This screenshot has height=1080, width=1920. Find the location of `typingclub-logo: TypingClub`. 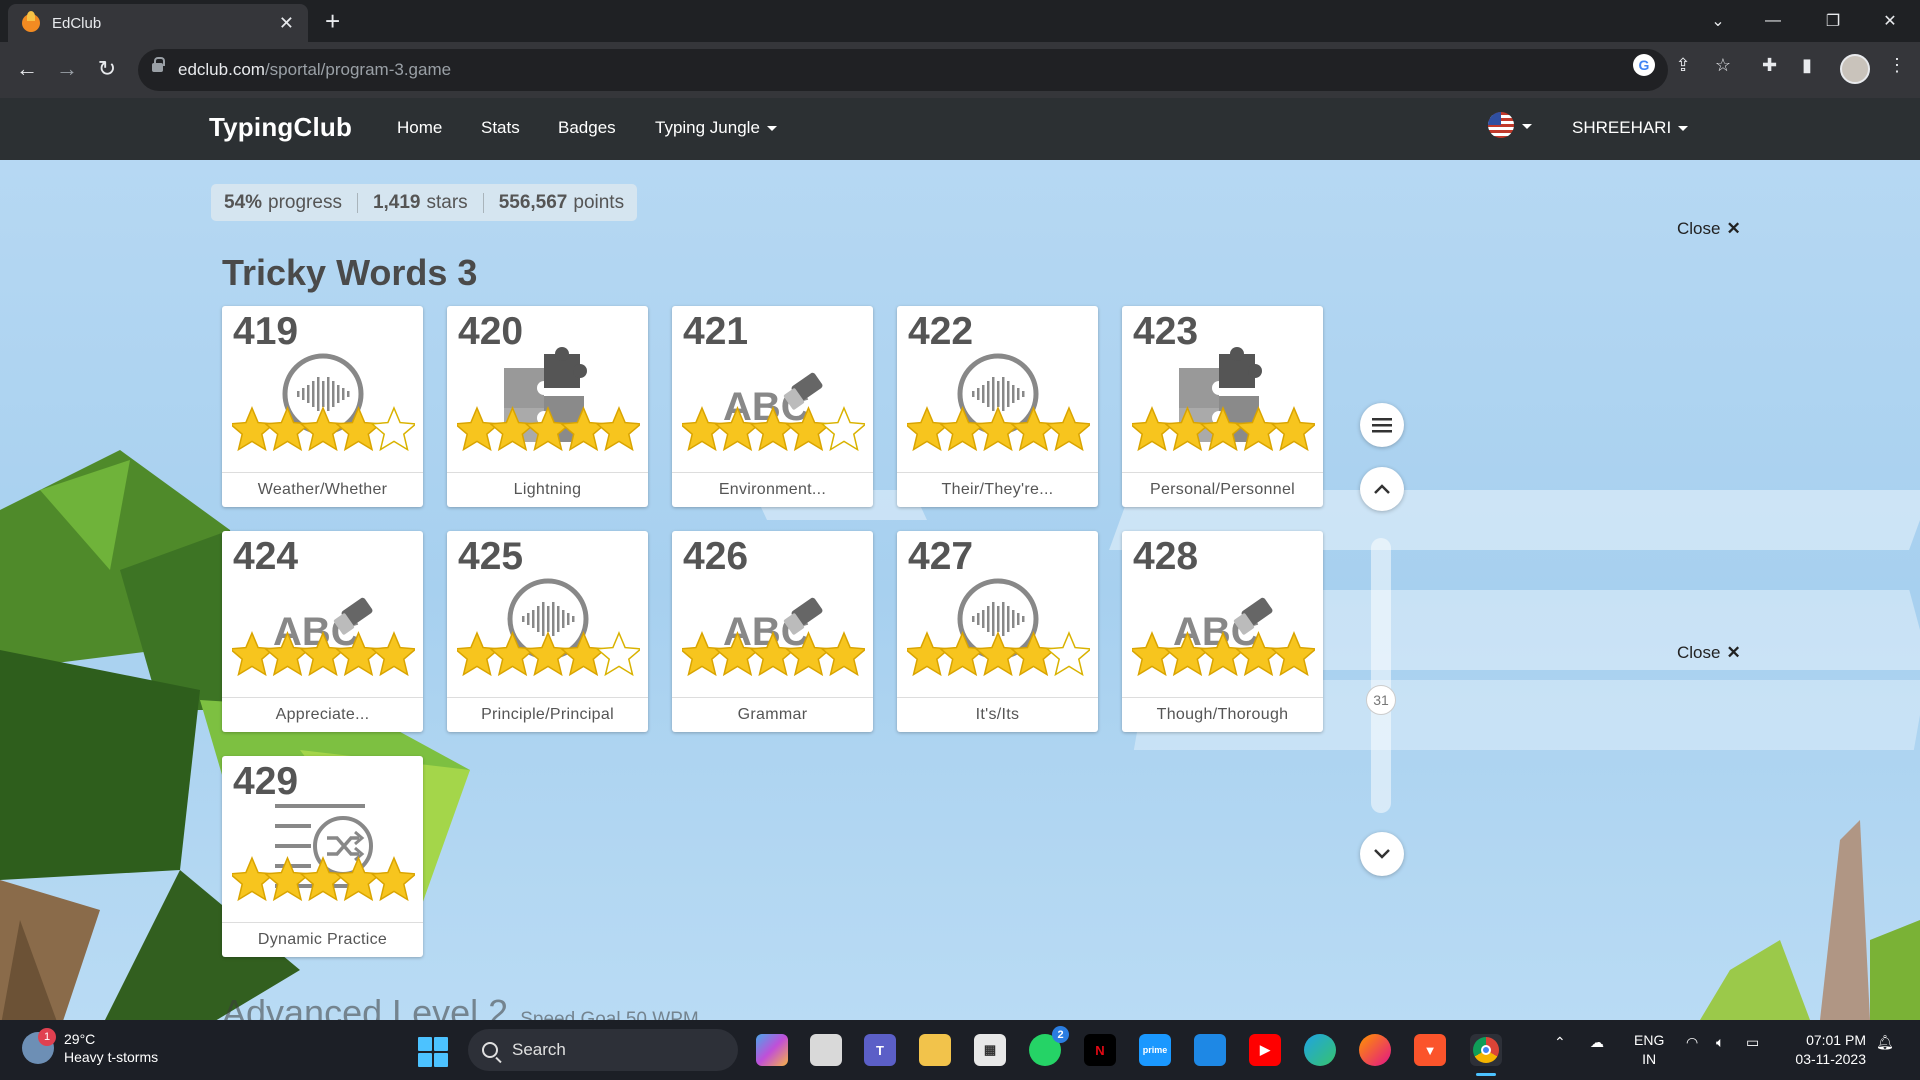

typingclub-logo: TypingClub is located at coordinates (280, 127).